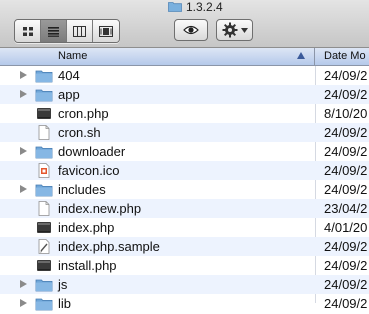  Describe the element at coordinates (44, 246) in the screenshot. I see `script-file-icon` at that location.